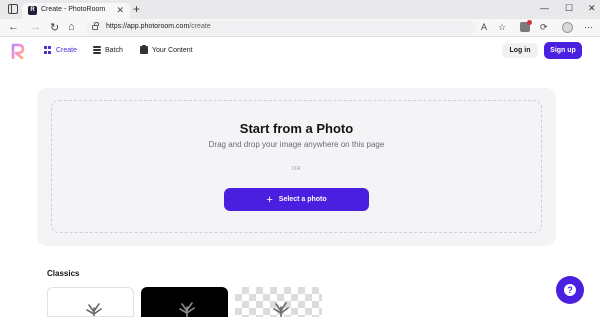 The width and height of the screenshot is (600, 317). Describe the element at coordinates (35, 27) in the screenshot. I see `forward-arrow-icon: →` at that location.